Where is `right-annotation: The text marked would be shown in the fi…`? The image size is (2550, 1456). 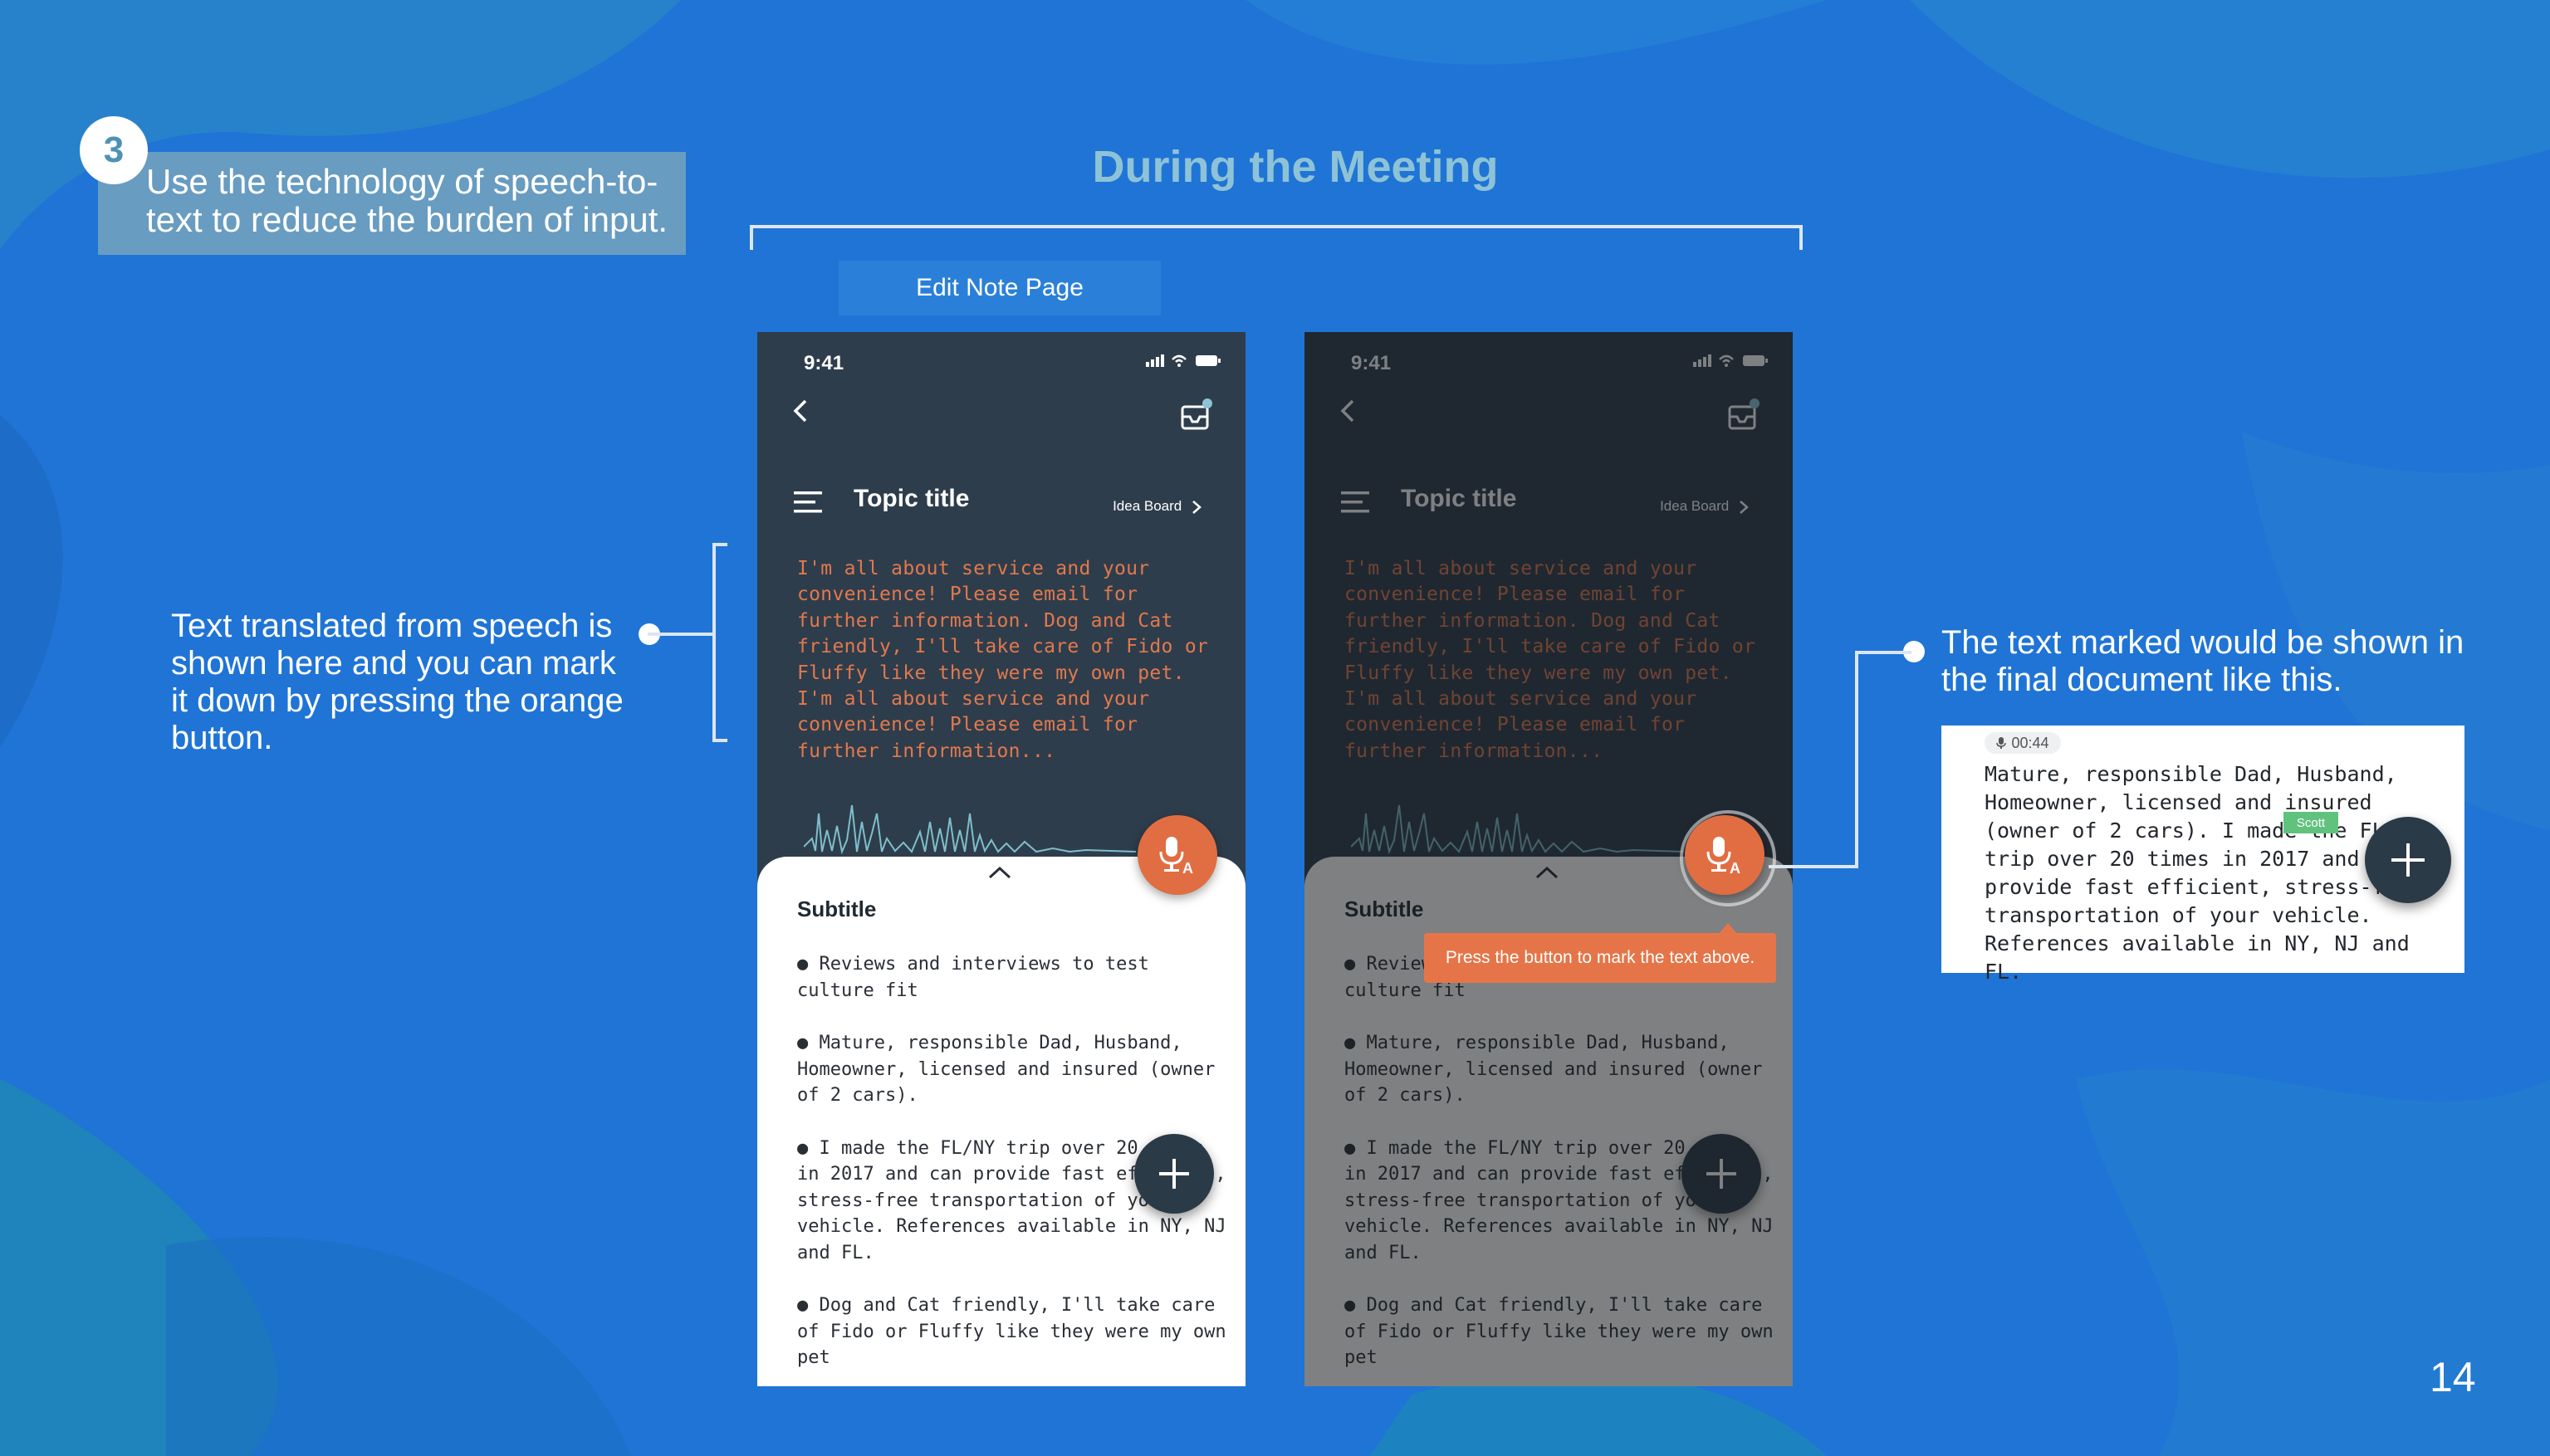 right-annotation: The text marked would be shown in the fi… is located at coordinates (2202, 661).